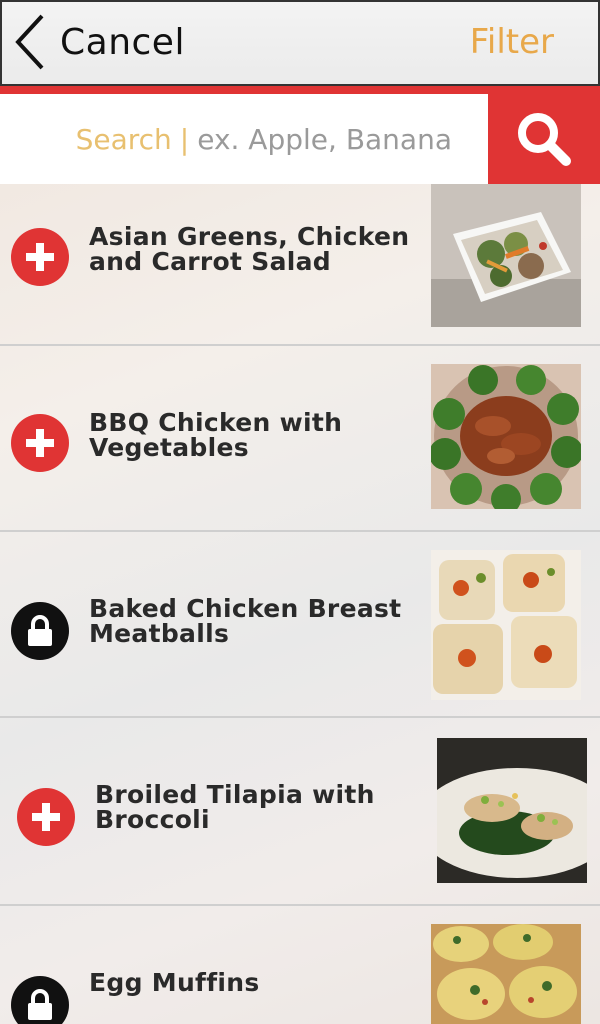 The image size is (600, 1024). I want to click on recipe-title: Asian Greens, Chicken and Carrot Salad, so click(249, 249).